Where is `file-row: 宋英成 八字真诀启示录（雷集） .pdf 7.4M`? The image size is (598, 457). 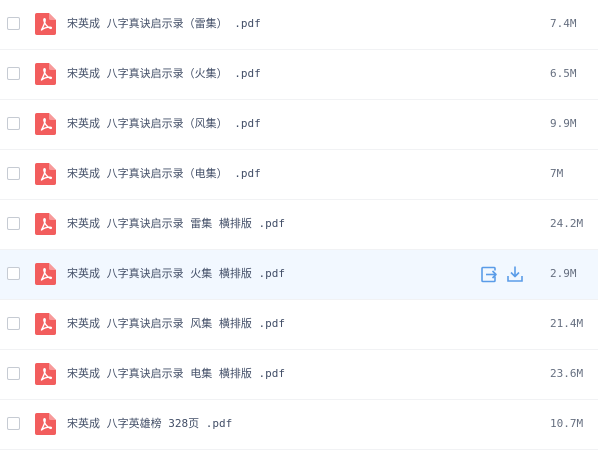 file-row: 宋英成 八字真诀启示录（雷集） .pdf 7.4M is located at coordinates (299, 25).